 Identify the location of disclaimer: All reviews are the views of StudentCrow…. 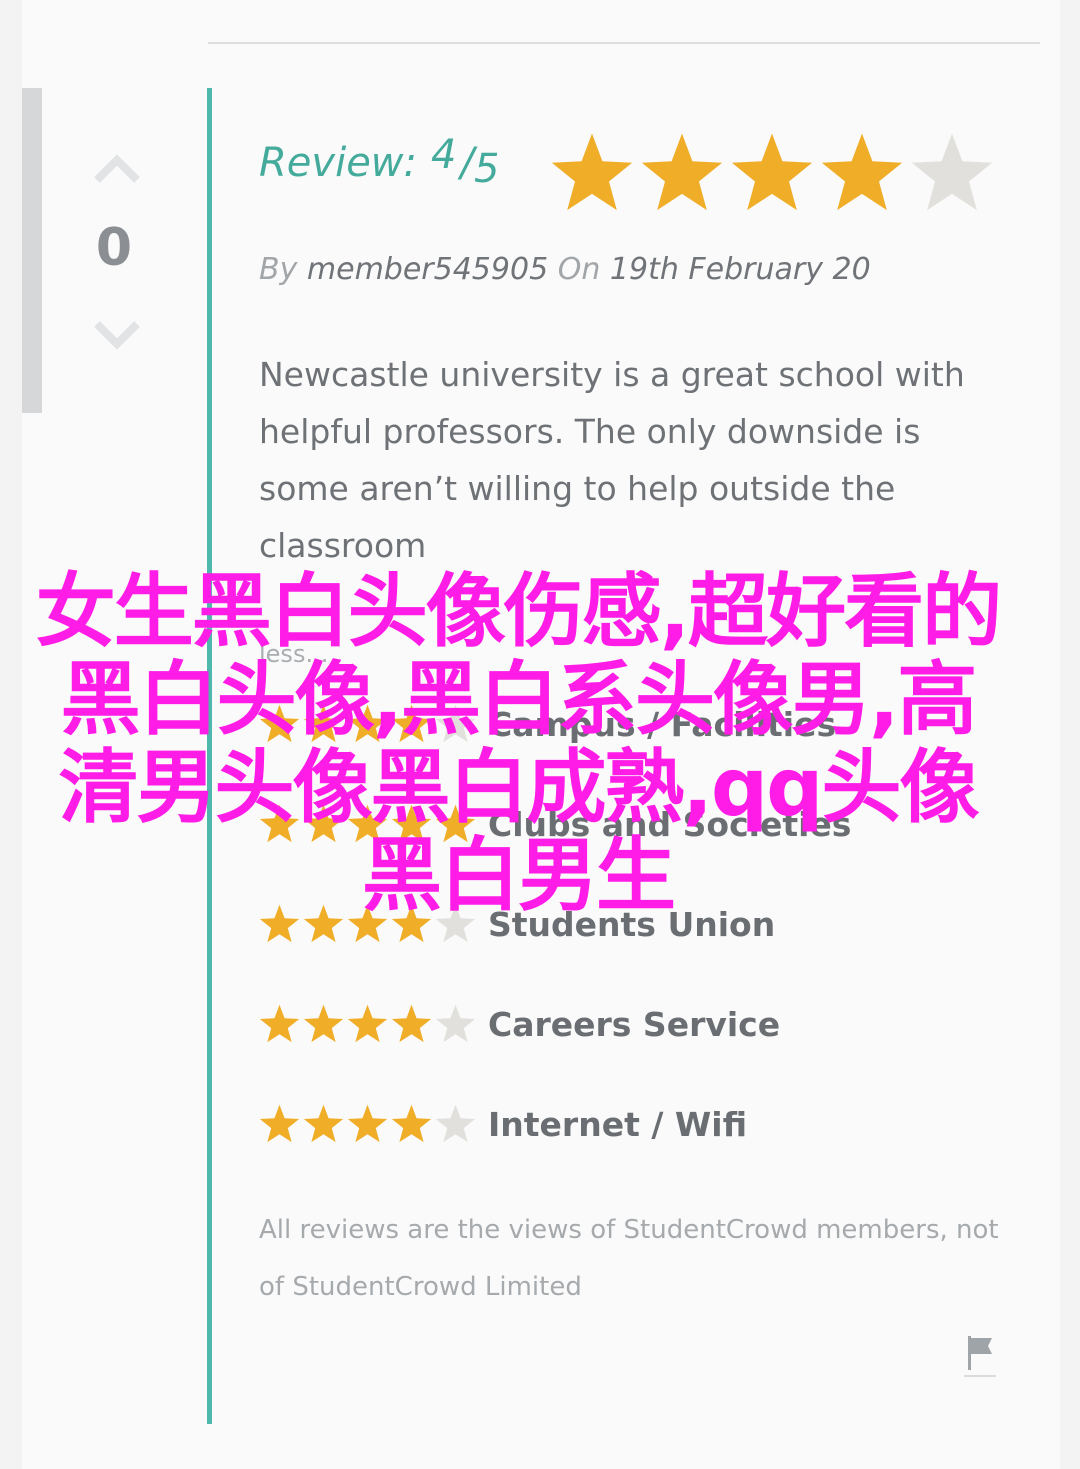
(629, 1258).